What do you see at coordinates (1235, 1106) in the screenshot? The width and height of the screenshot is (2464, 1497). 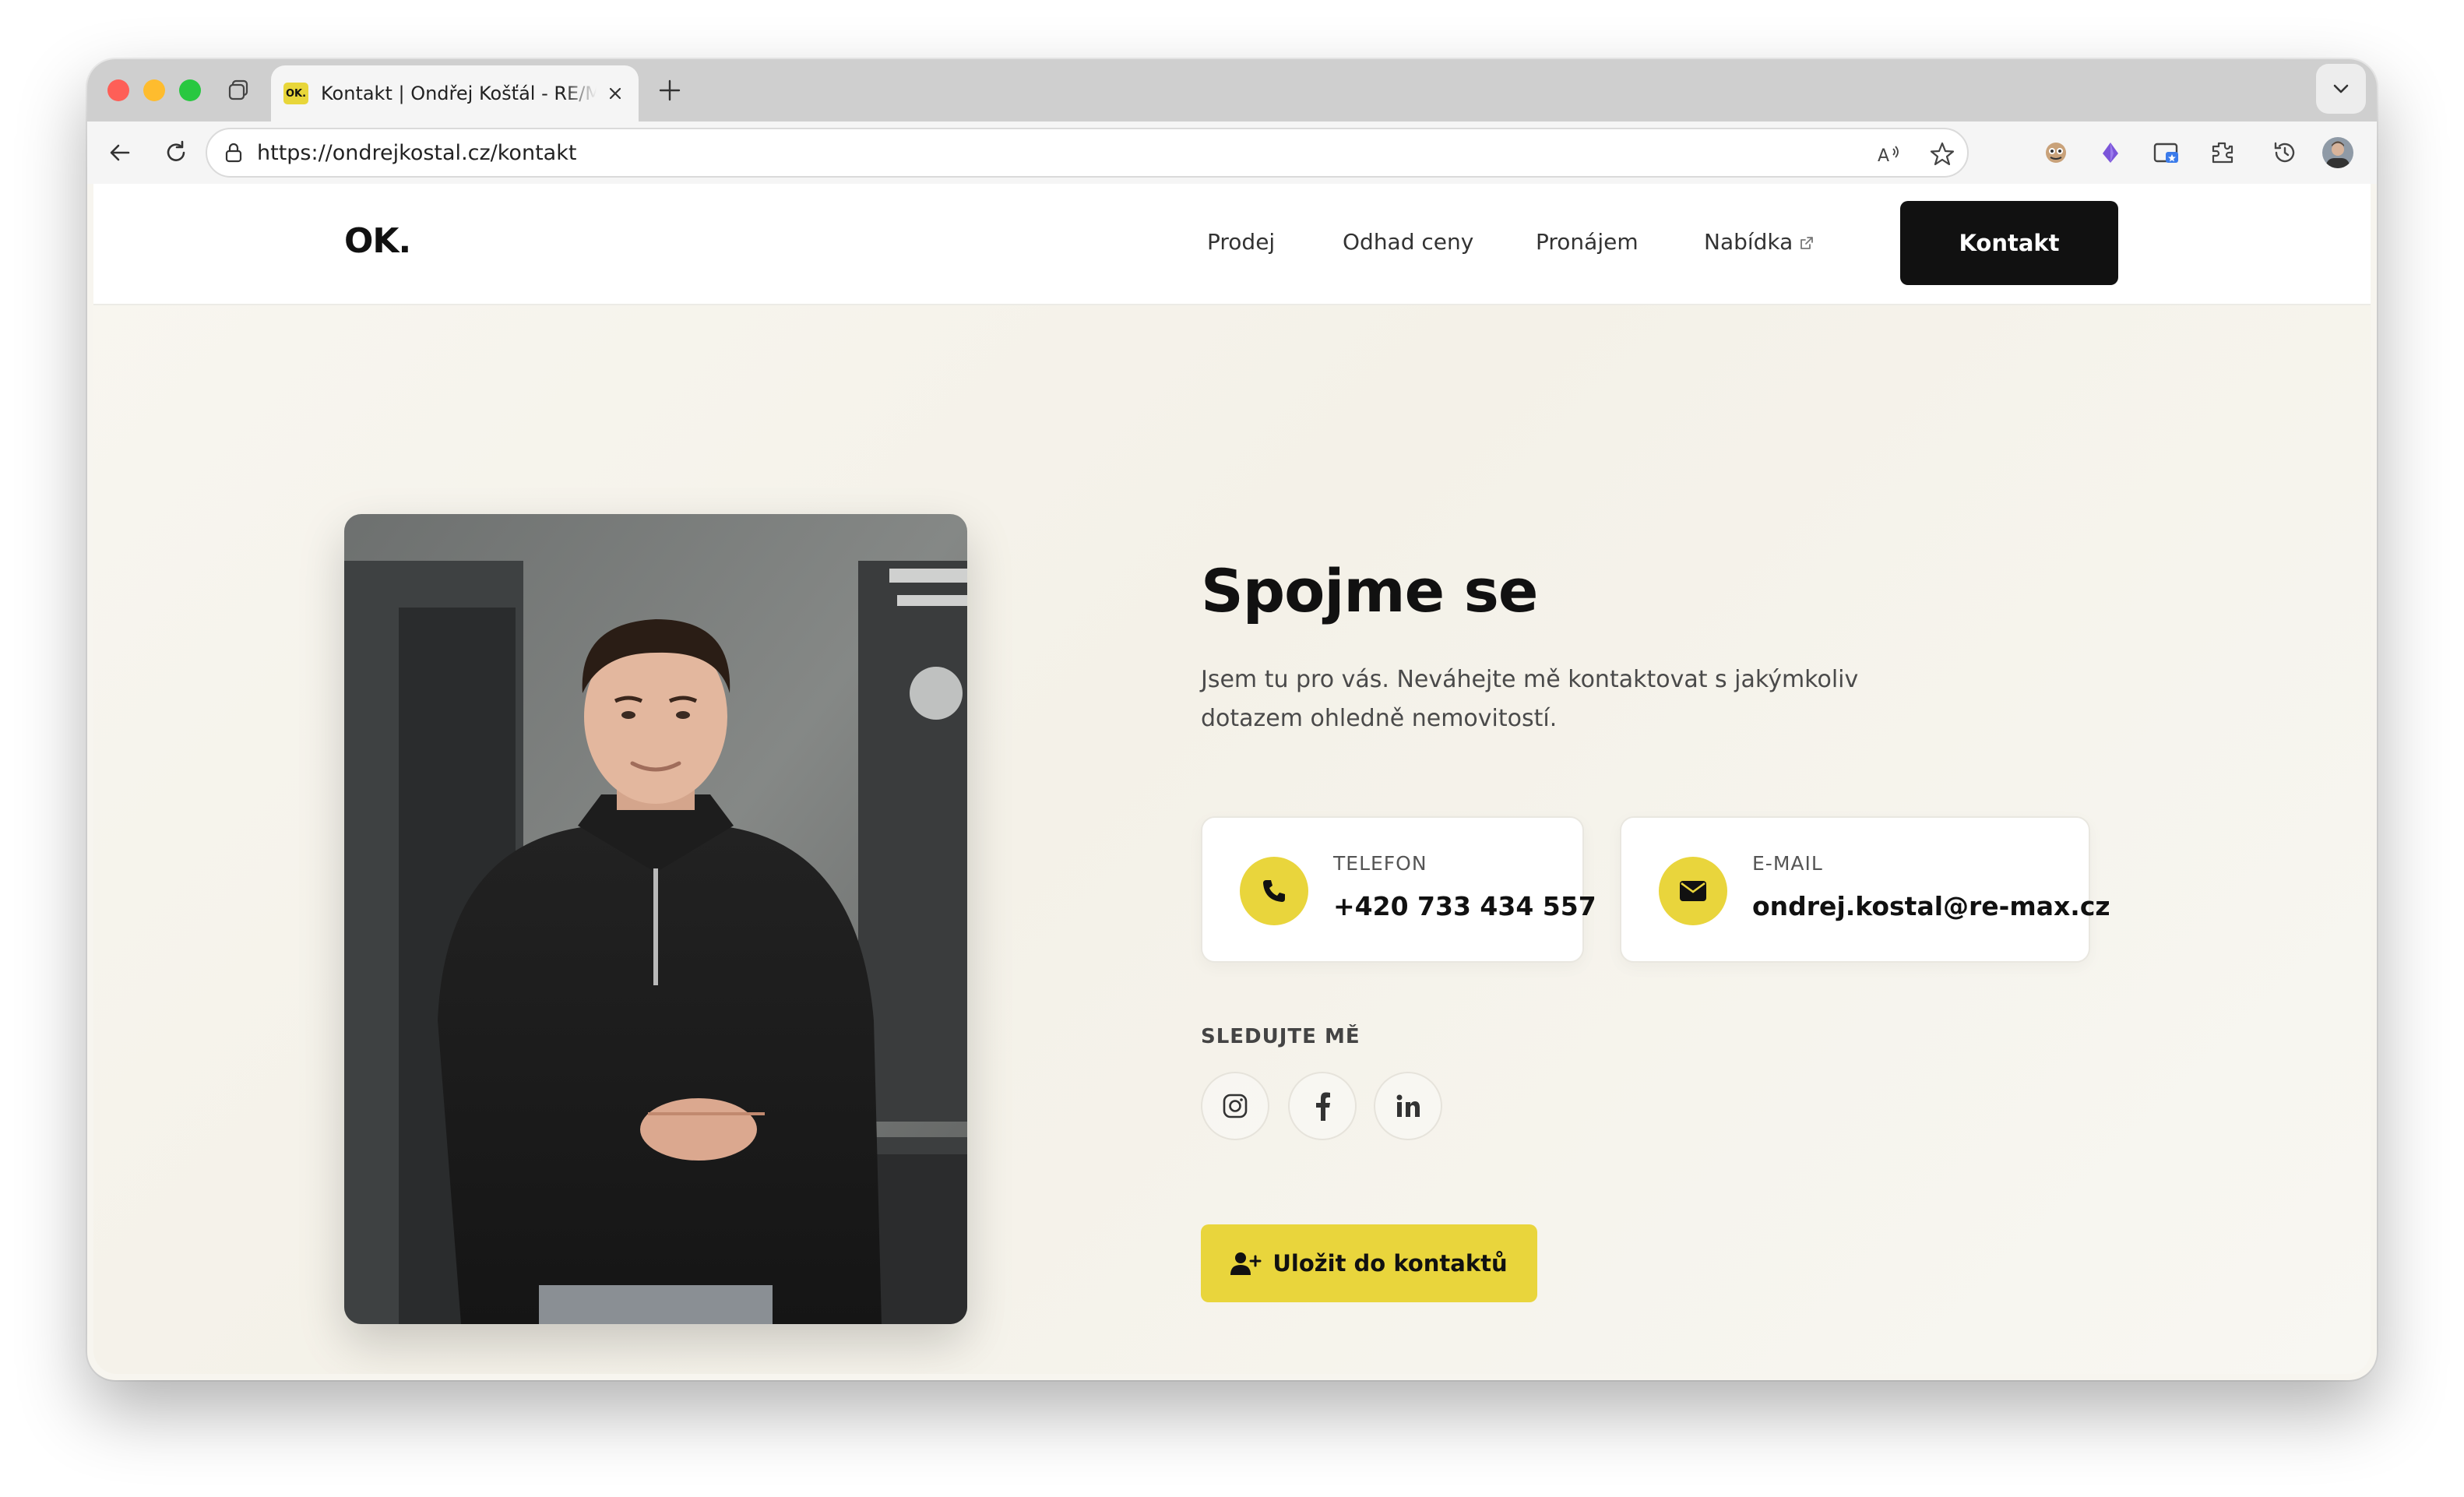 I see `instagram-icon` at bounding box center [1235, 1106].